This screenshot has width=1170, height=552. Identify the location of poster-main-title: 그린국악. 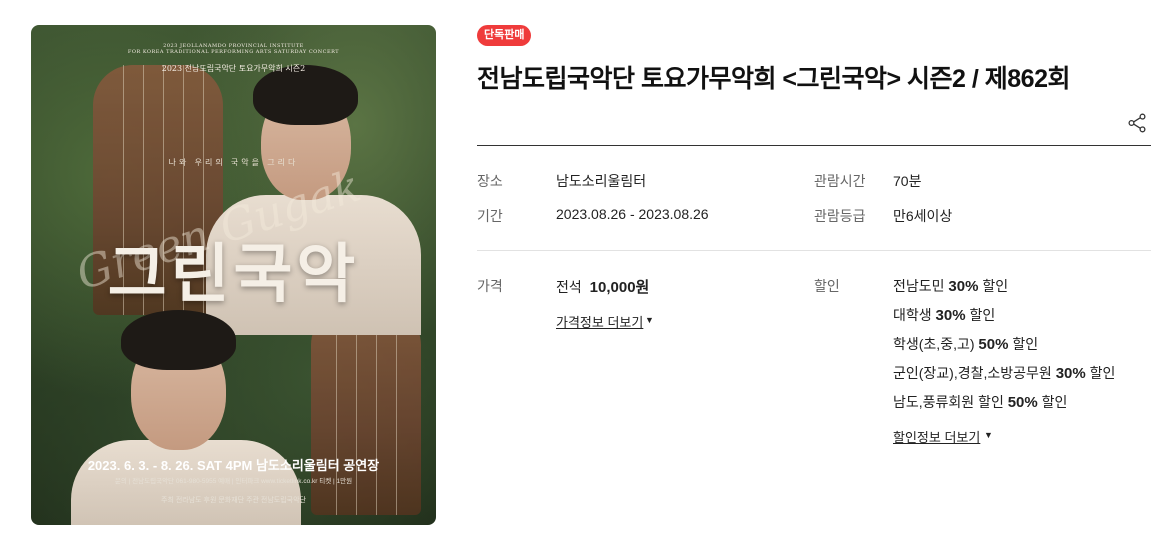
(233, 275).